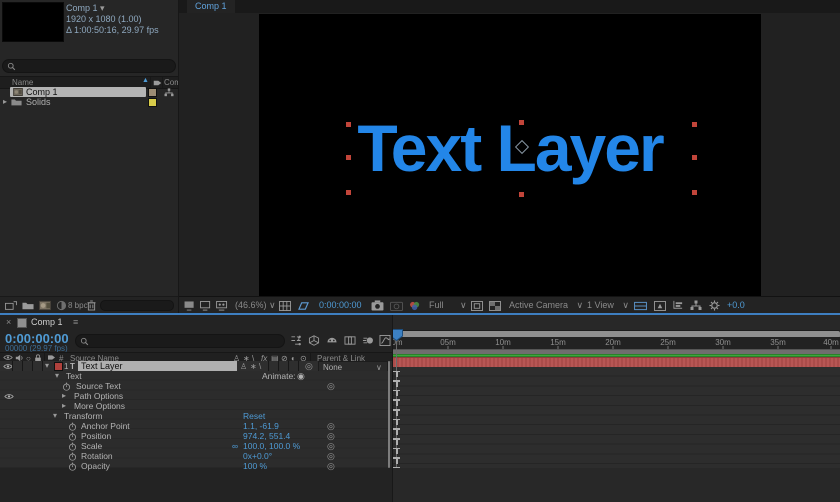  What do you see at coordinates (96, 436) in the screenshot?
I see `property-label: Position` at bounding box center [96, 436].